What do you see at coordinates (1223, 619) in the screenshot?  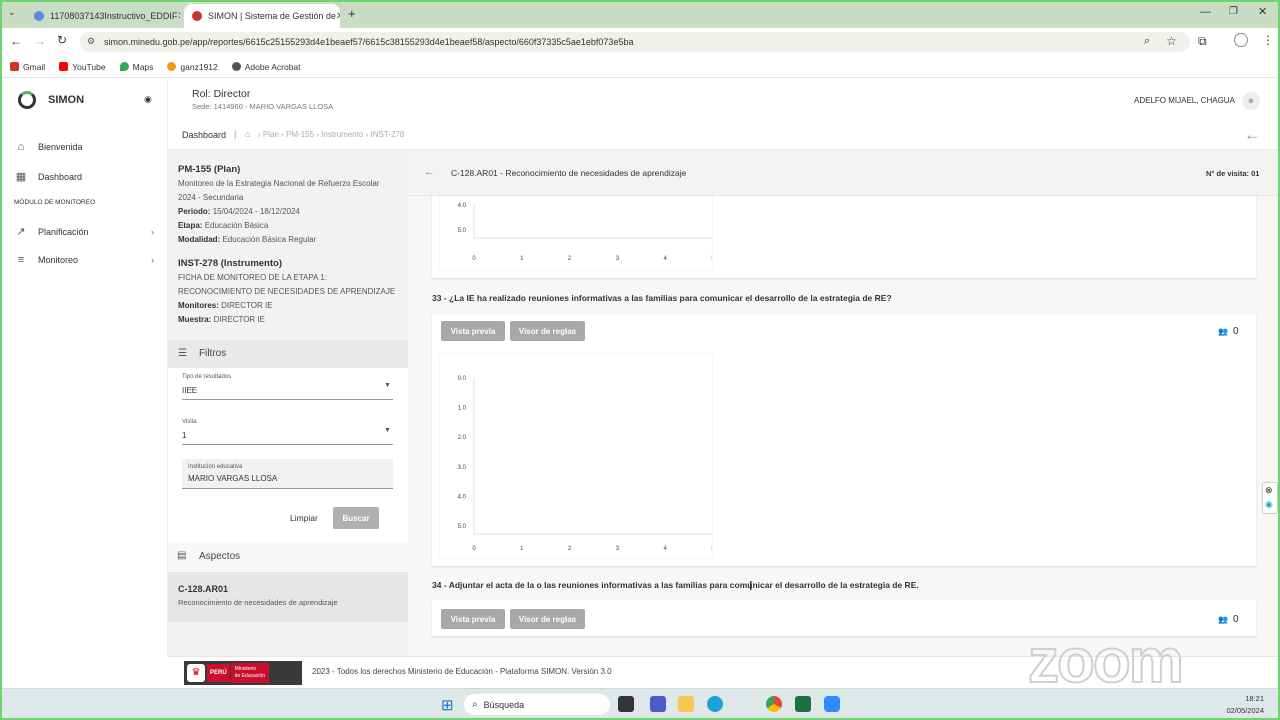 I see `people-icon: 👥` at bounding box center [1223, 619].